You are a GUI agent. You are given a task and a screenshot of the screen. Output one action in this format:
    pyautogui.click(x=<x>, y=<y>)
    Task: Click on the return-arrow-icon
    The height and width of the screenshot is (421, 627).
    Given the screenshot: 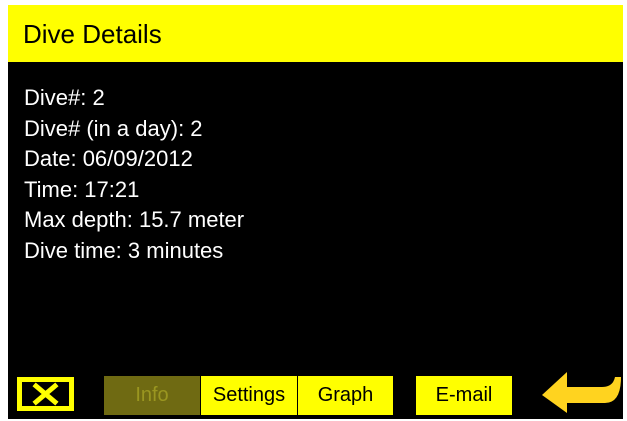 What is the action you would take?
    pyautogui.click(x=581, y=392)
    